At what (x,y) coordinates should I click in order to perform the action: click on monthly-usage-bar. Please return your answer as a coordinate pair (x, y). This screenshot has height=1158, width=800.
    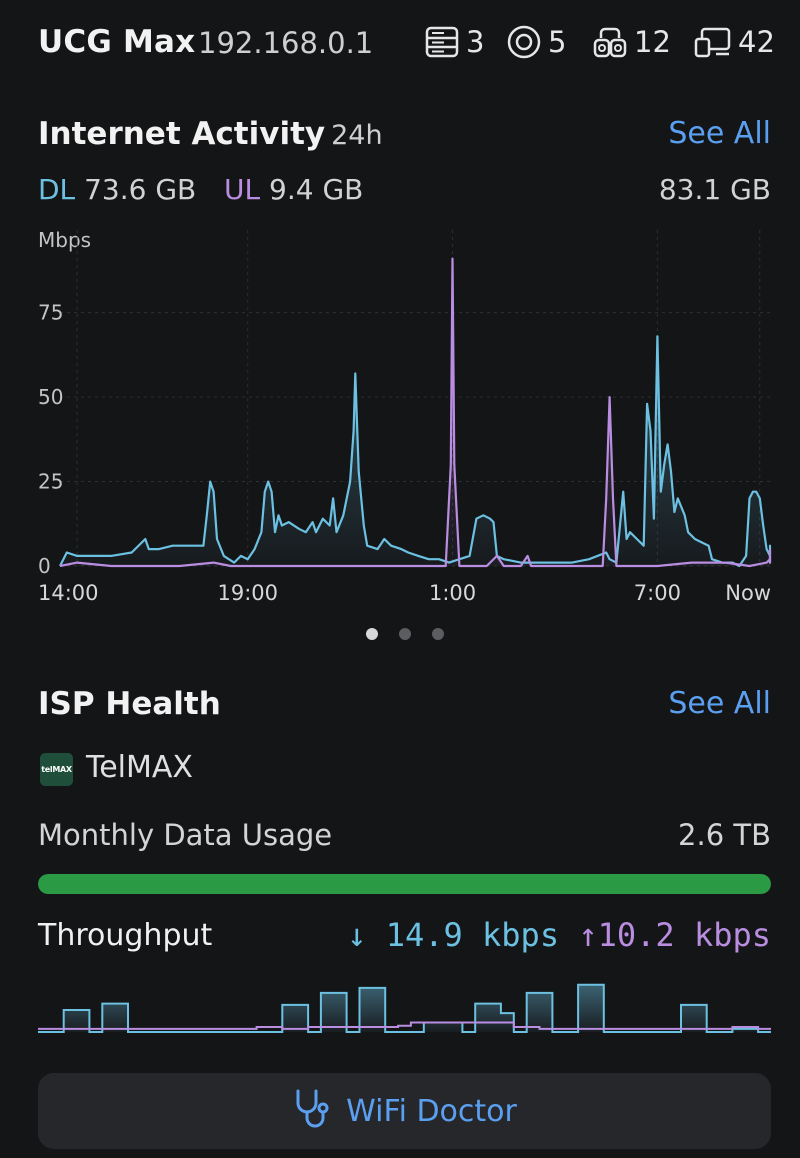
    Looking at the image, I should click on (404, 884).